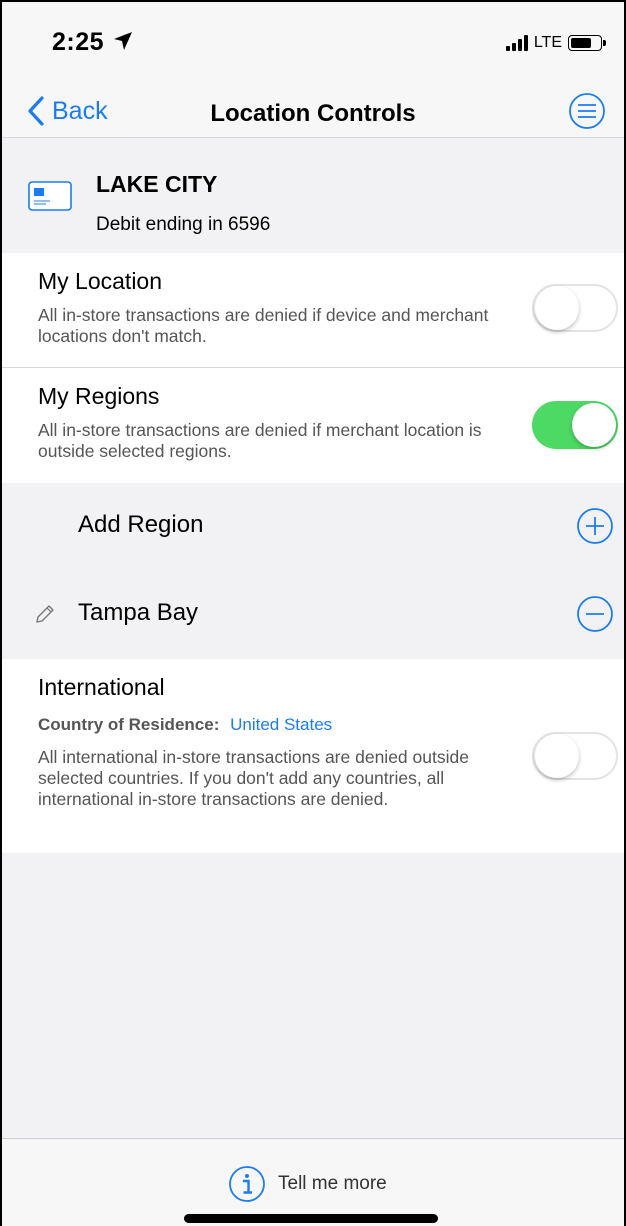  What do you see at coordinates (78, 42) in the screenshot?
I see `status-time: 2:25` at bounding box center [78, 42].